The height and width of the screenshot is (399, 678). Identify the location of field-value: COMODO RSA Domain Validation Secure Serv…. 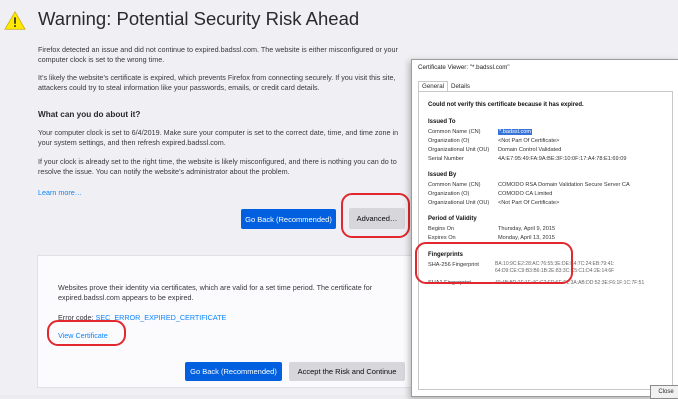
(564, 185).